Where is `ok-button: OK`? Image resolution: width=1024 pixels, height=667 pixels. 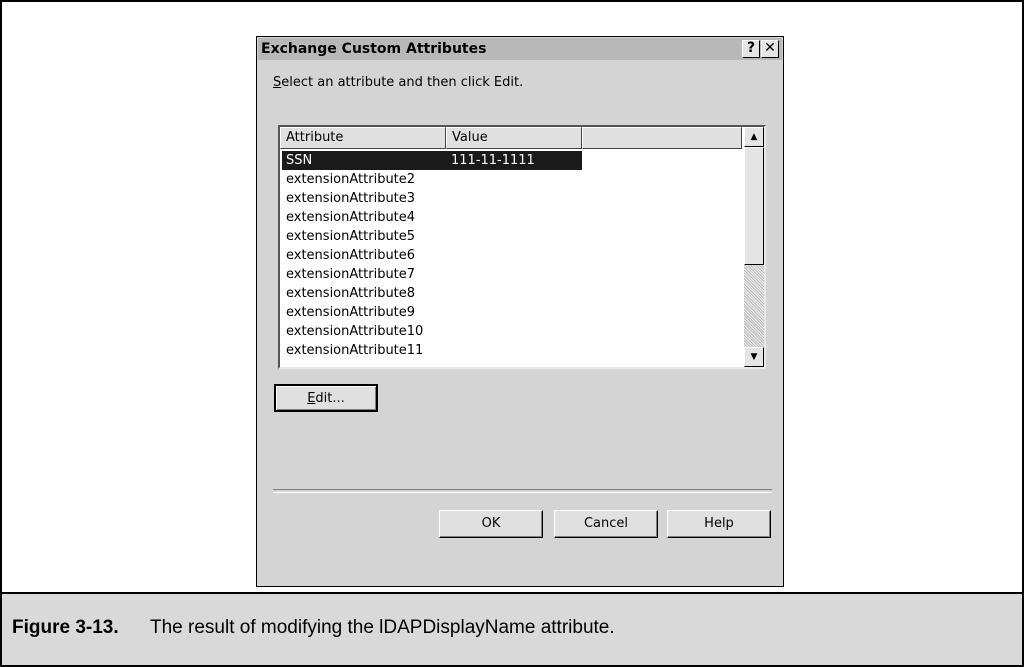
ok-button: OK is located at coordinates (491, 524).